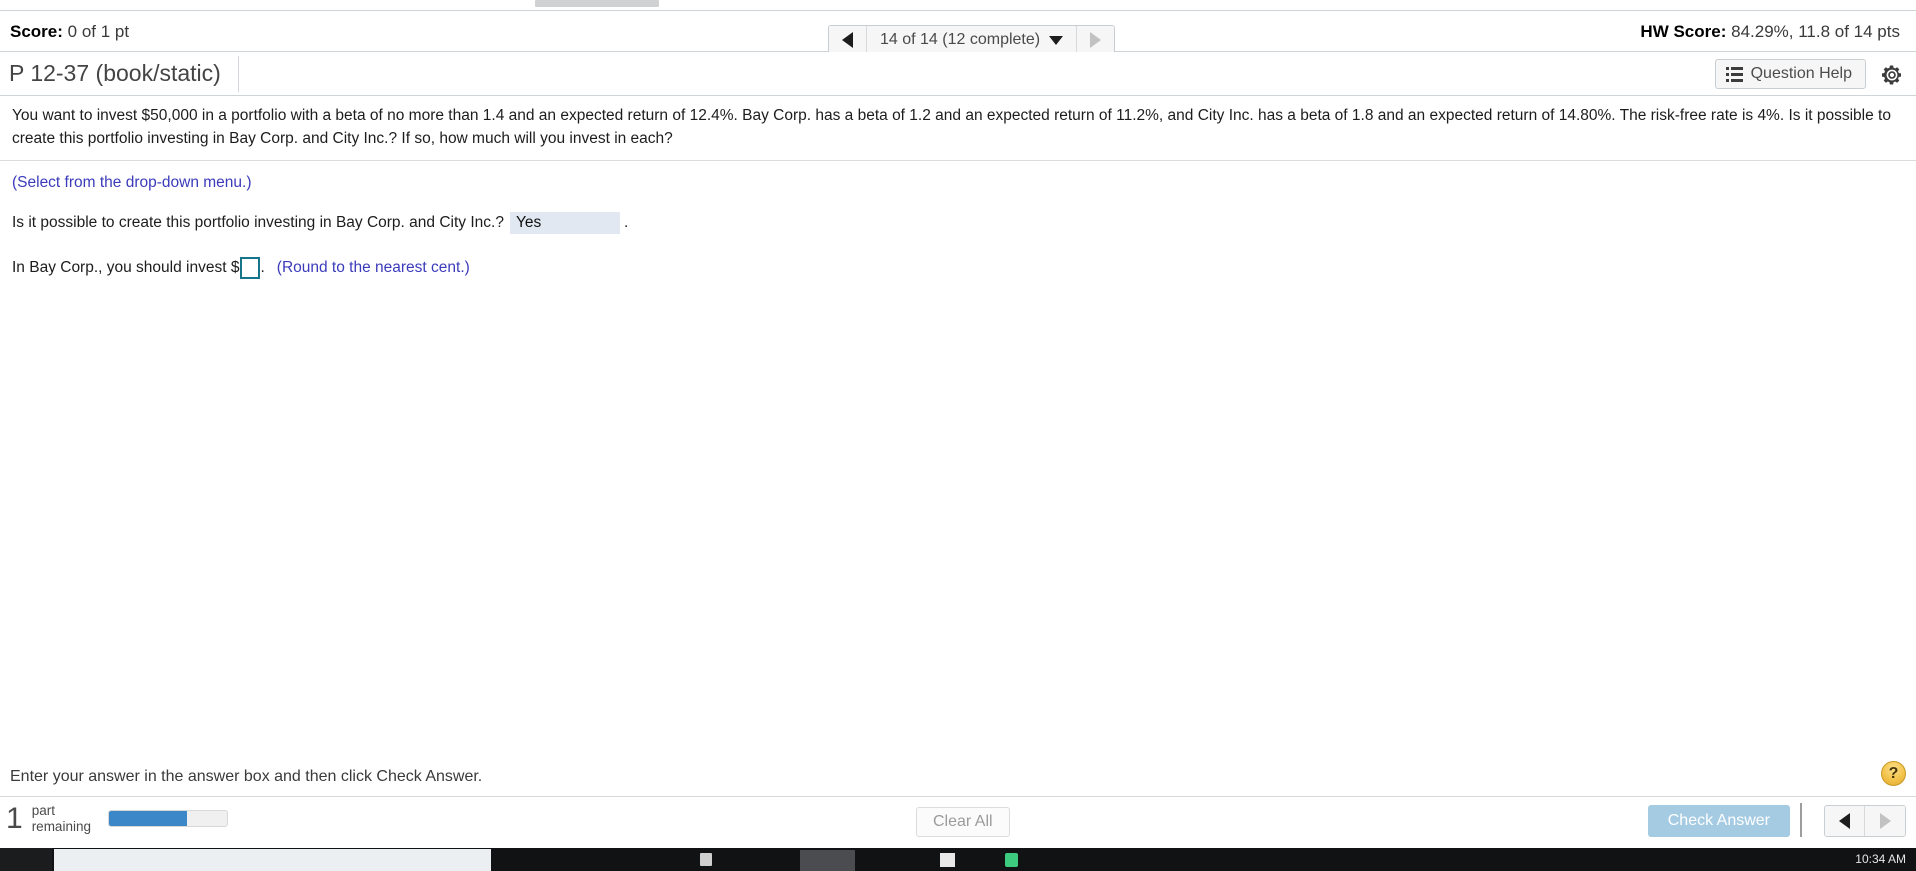  Describe the element at coordinates (238, 74) in the screenshot. I see `header-divider` at that location.